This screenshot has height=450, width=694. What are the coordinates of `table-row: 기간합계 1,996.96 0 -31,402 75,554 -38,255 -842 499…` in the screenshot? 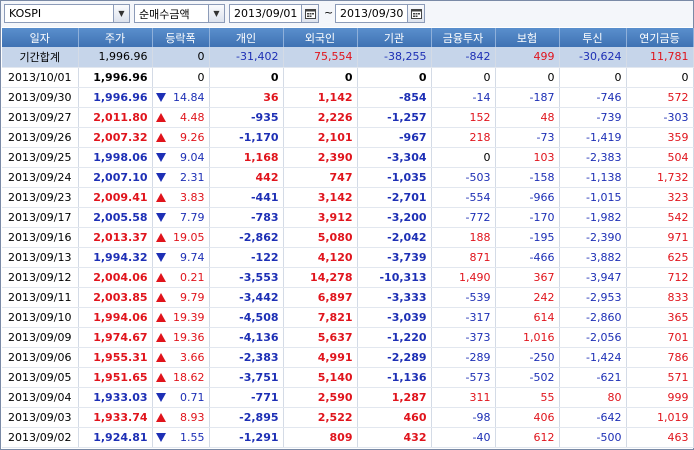 It's located at (348, 57).